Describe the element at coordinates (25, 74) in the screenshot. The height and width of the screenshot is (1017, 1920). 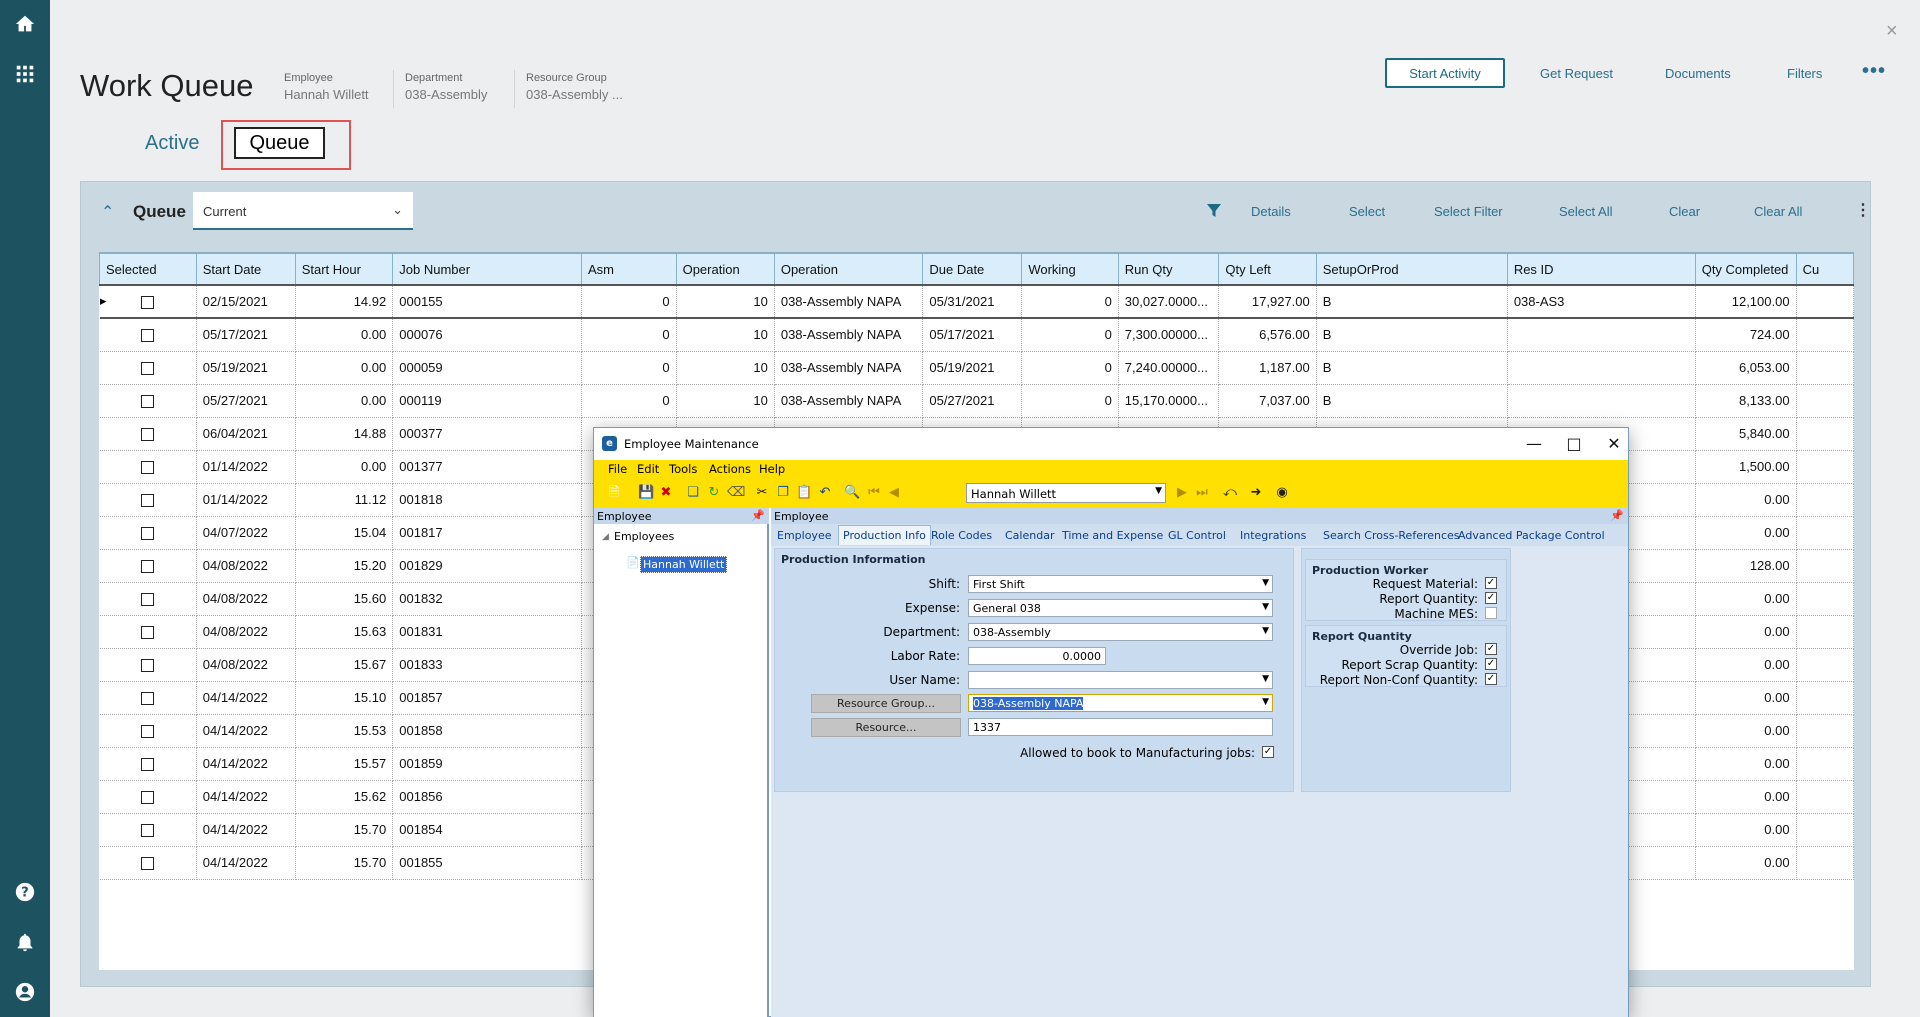
I see `apps-grid-icon` at that location.